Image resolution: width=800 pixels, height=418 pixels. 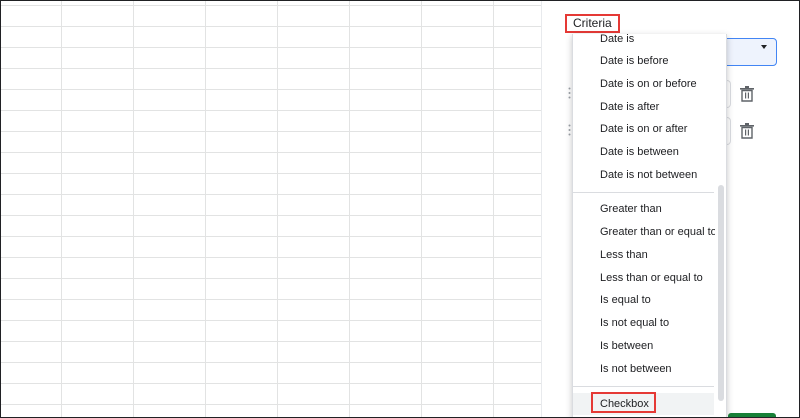 What do you see at coordinates (752, 415) in the screenshot?
I see `done-button` at bounding box center [752, 415].